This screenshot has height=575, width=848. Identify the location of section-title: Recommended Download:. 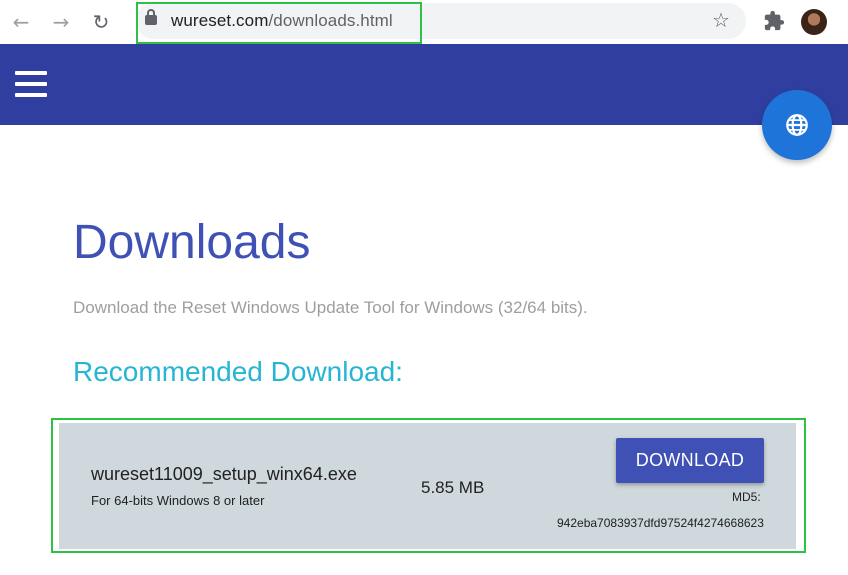
(238, 371).